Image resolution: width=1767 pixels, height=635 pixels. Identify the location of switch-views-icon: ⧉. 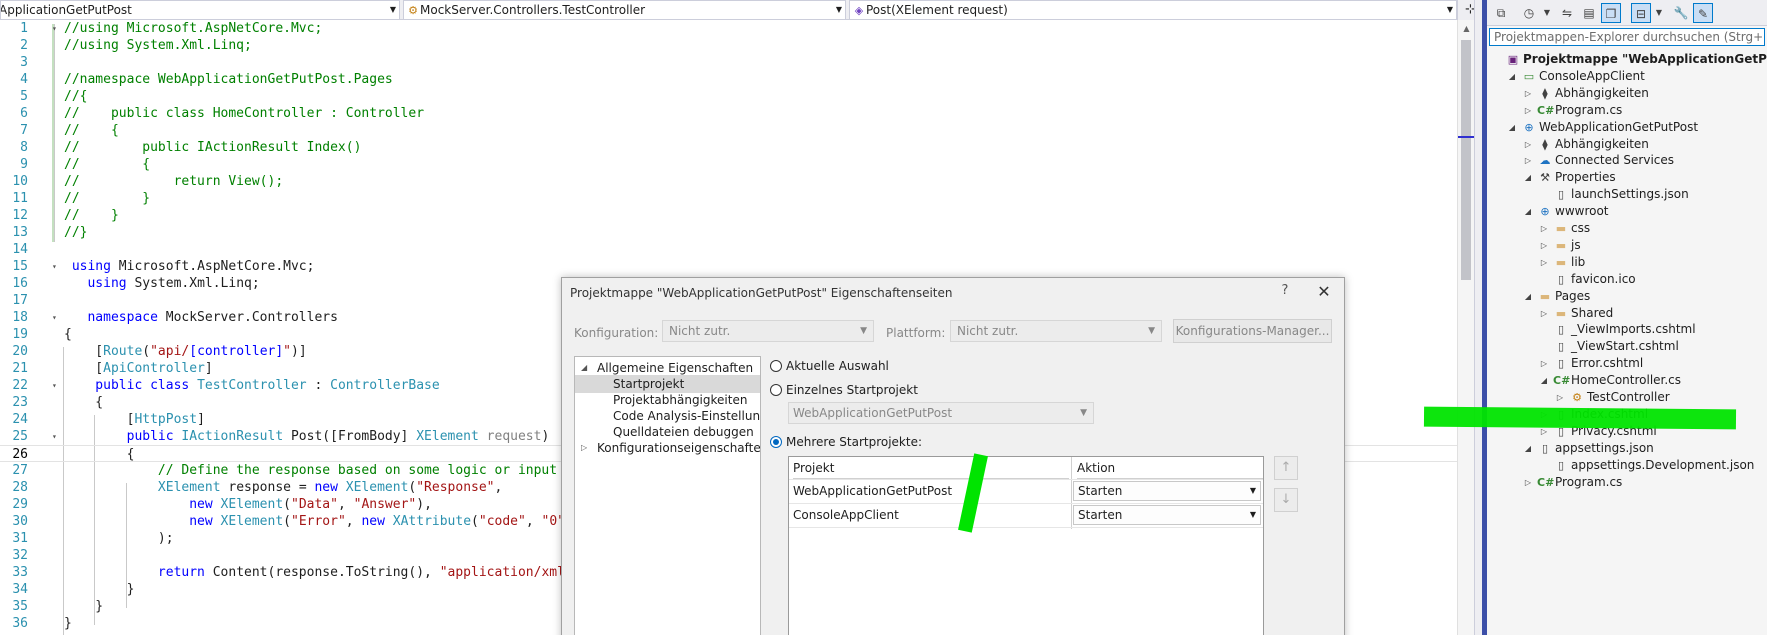
(1501, 13).